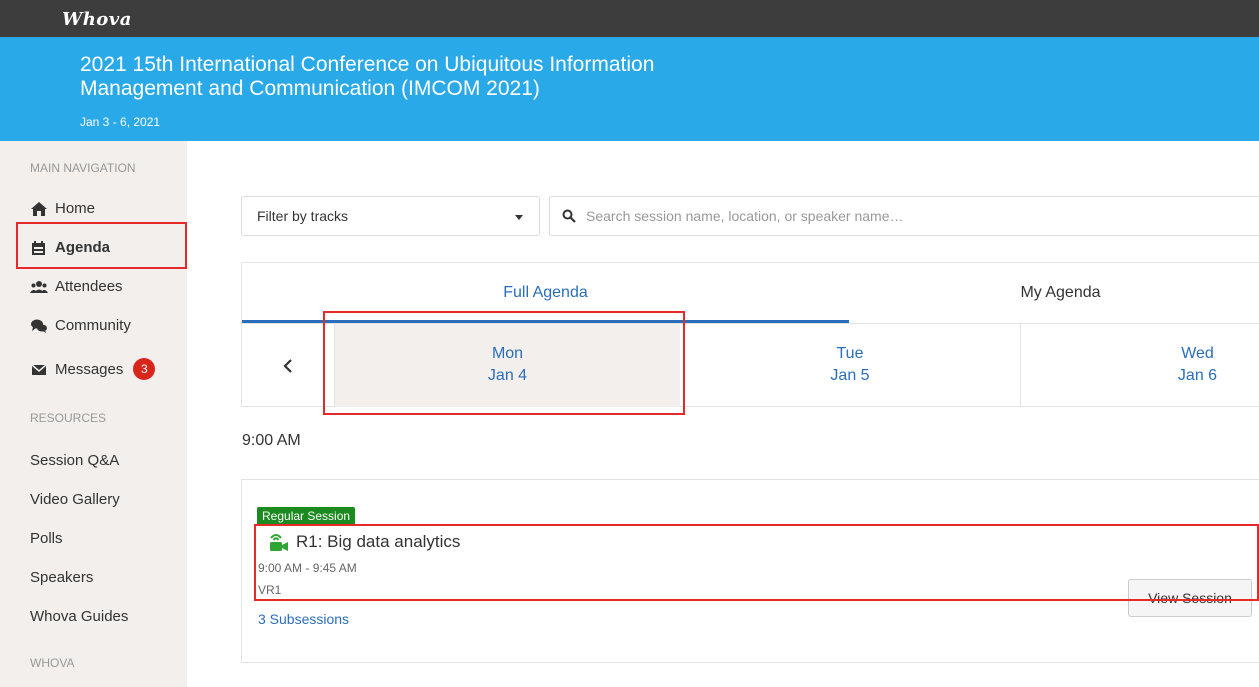 The image size is (1259, 687). Describe the element at coordinates (75, 208) in the screenshot. I see `sidebar-item-label: Home` at that location.